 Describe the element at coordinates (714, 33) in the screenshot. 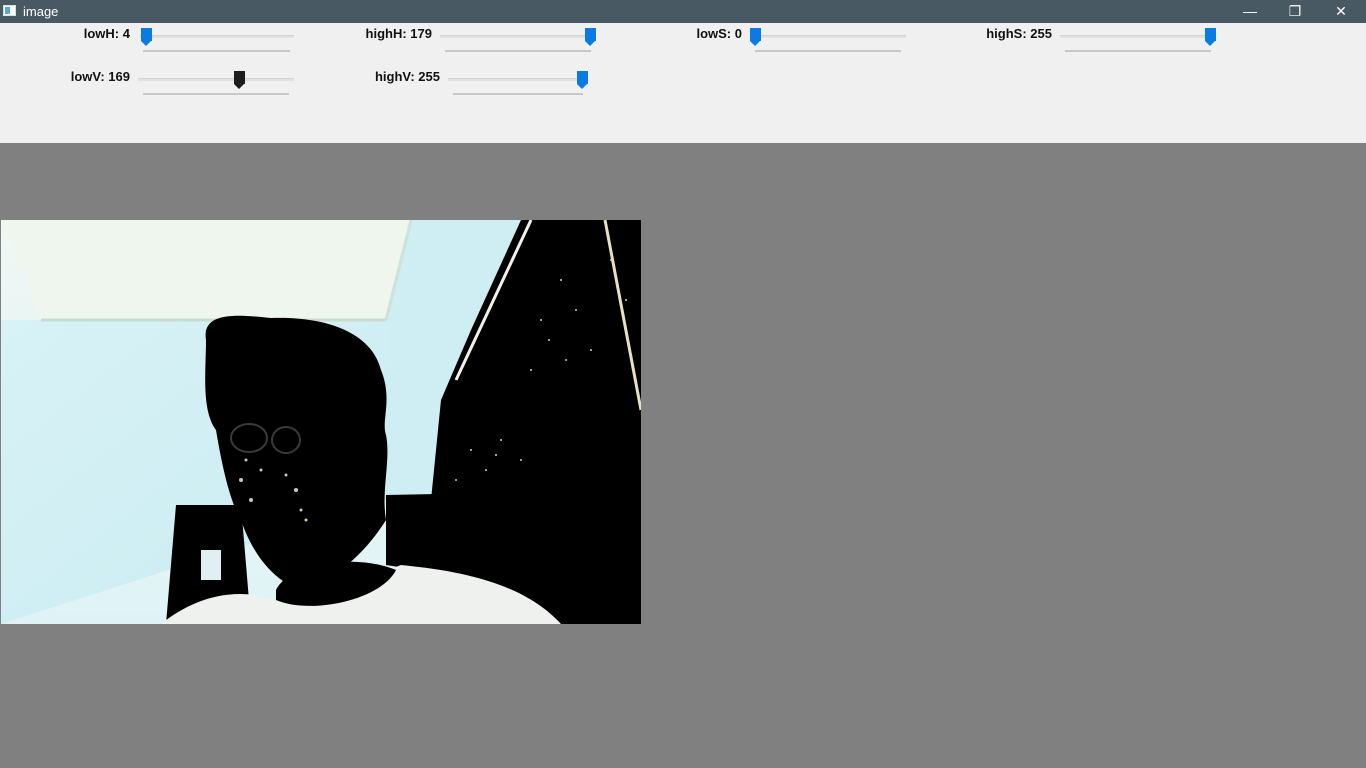

I see `trackbar-name: lowS:` at that location.